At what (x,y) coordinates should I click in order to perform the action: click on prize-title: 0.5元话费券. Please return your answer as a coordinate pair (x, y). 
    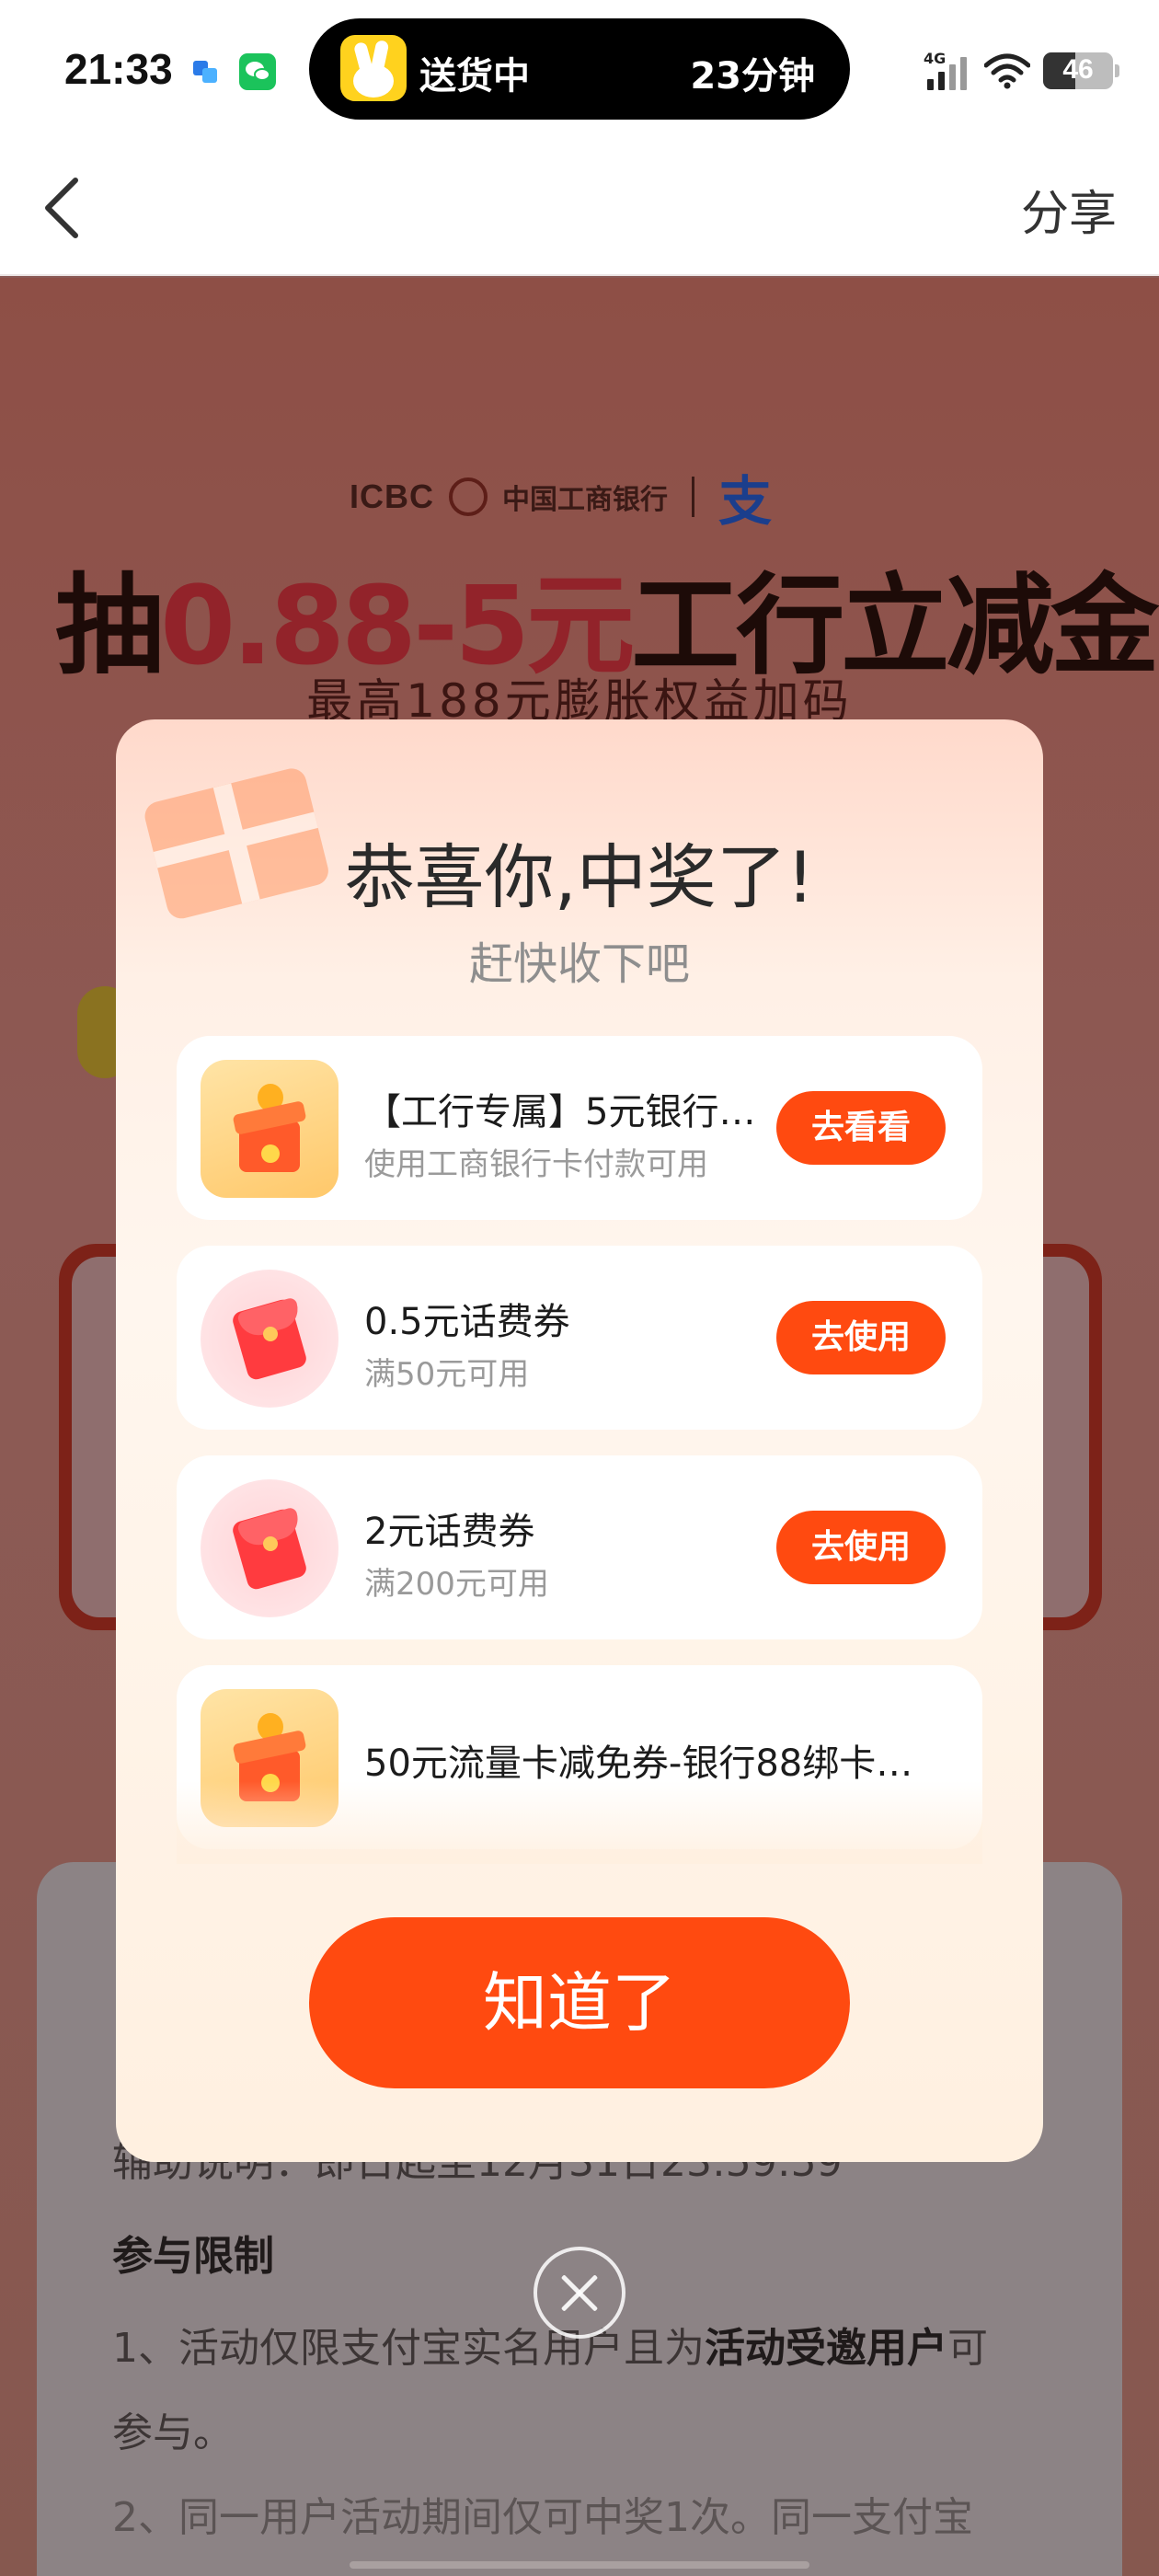
    Looking at the image, I should click on (467, 1322).